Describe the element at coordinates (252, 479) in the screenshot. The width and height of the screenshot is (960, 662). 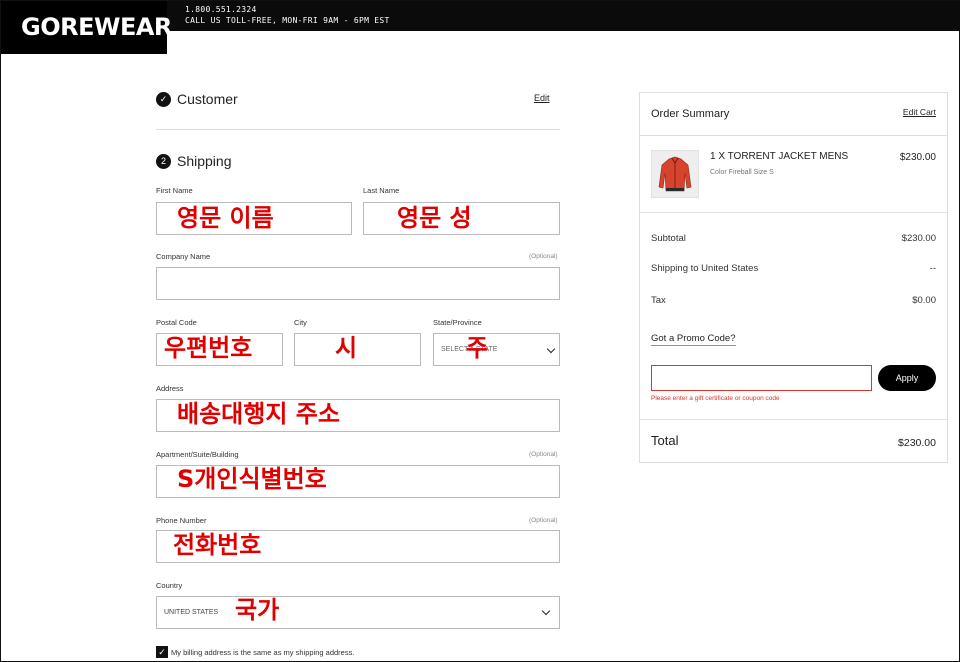
I see `apartment-annotation: S개인식별번호` at that location.